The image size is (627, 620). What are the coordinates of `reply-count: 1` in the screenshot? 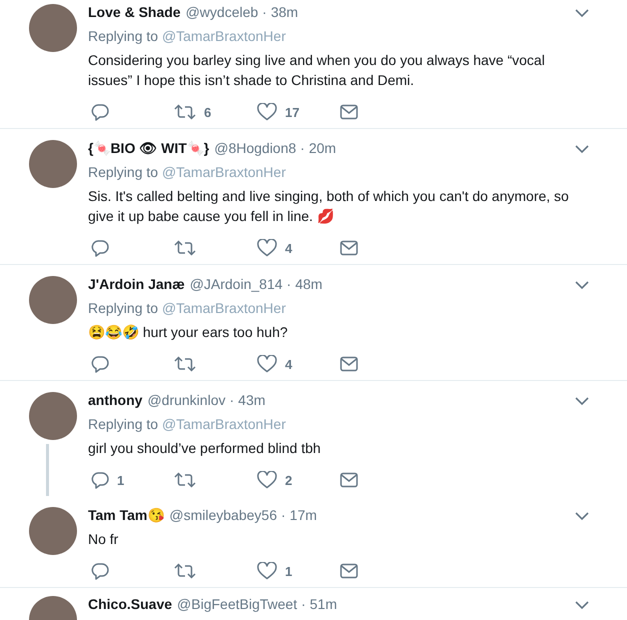 It's located at (120, 480).